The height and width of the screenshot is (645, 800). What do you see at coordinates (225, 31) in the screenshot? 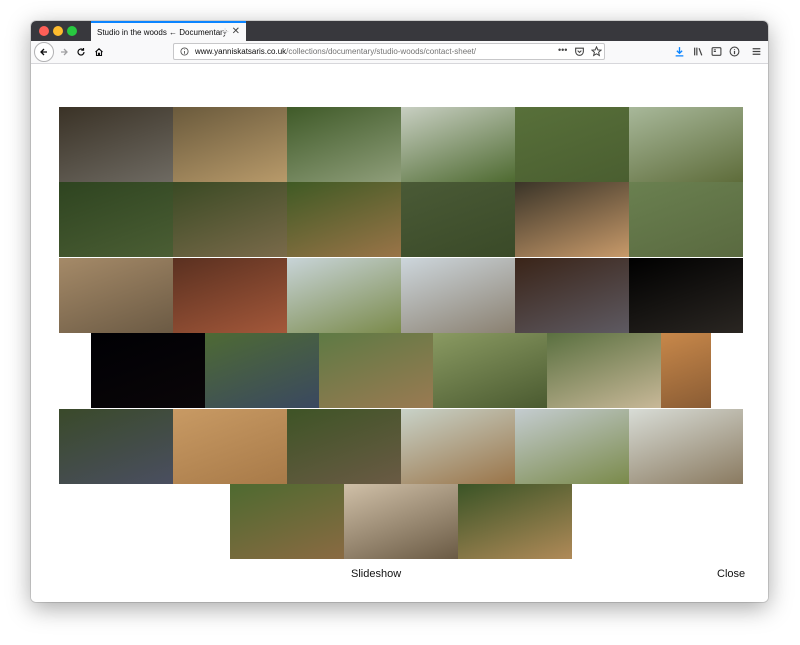
I see `new-tab-button: +` at bounding box center [225, 31].